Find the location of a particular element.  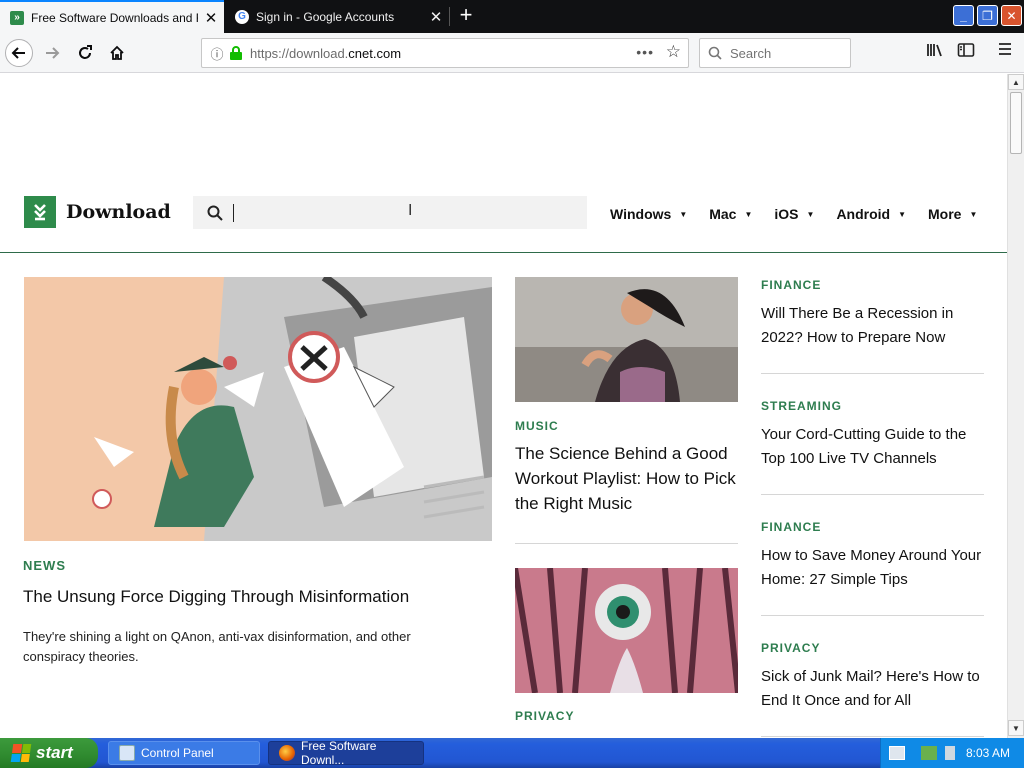

taskbar-control-panel: Control Panel is located at coordinates (184, 753).